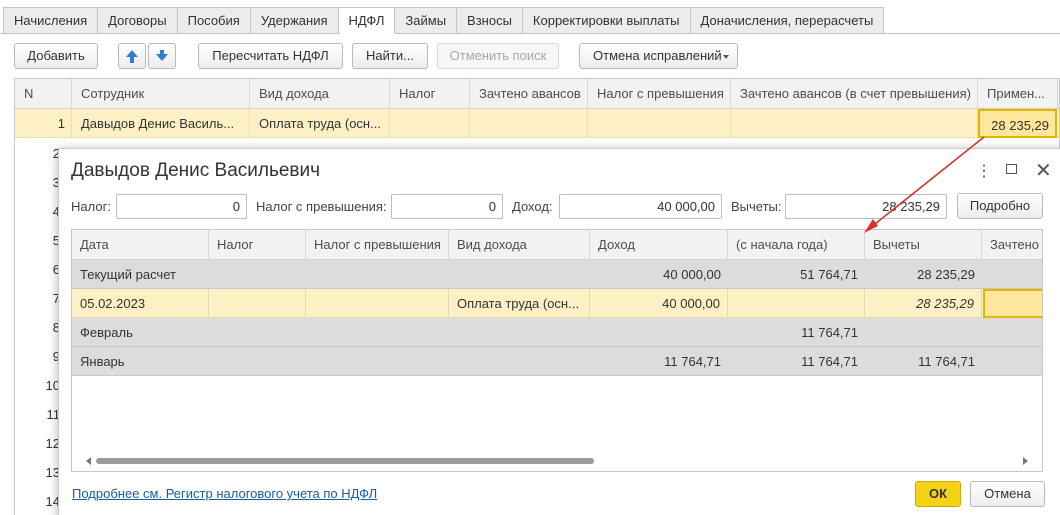 The width and height of the screenshot is (1060, 515). Describe the element at coordinates (923, 245) in the screenshot. I see `col-deductions: Вычеты` at that location.